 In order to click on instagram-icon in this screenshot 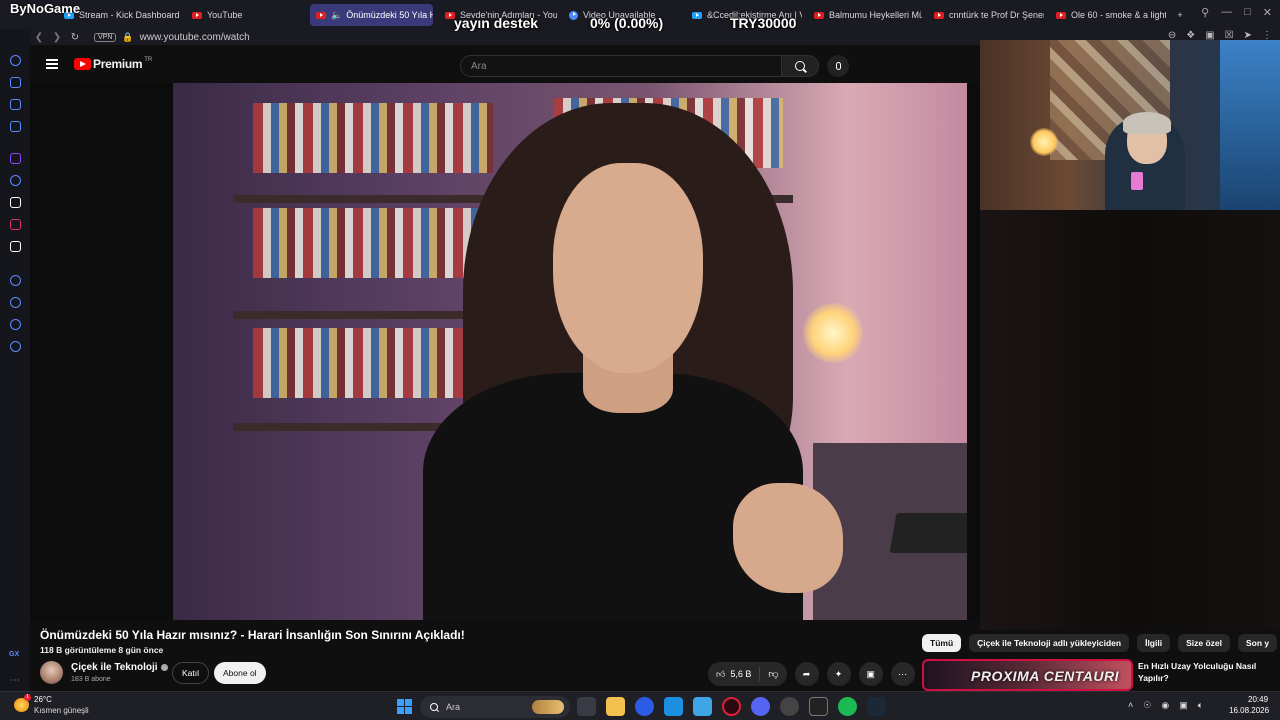, I will do `click(15, 224)`.